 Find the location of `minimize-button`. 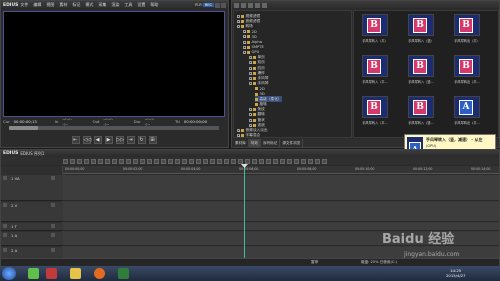

minimize-button is located at coordinates (217, 5).